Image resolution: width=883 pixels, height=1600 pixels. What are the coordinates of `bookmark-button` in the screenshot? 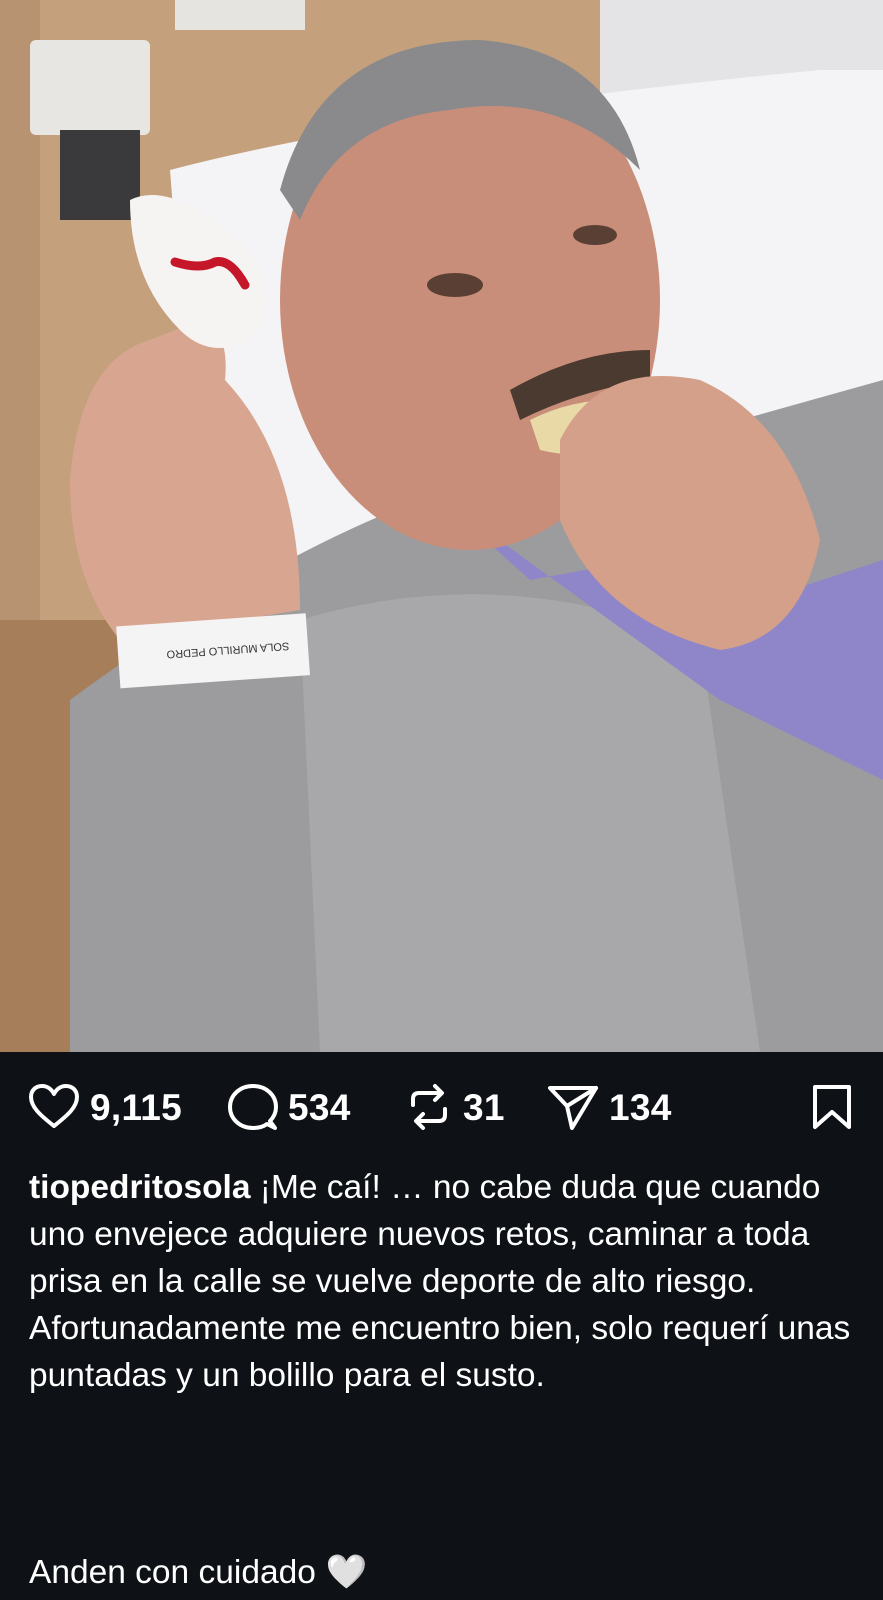 It's located at (832, 1109).